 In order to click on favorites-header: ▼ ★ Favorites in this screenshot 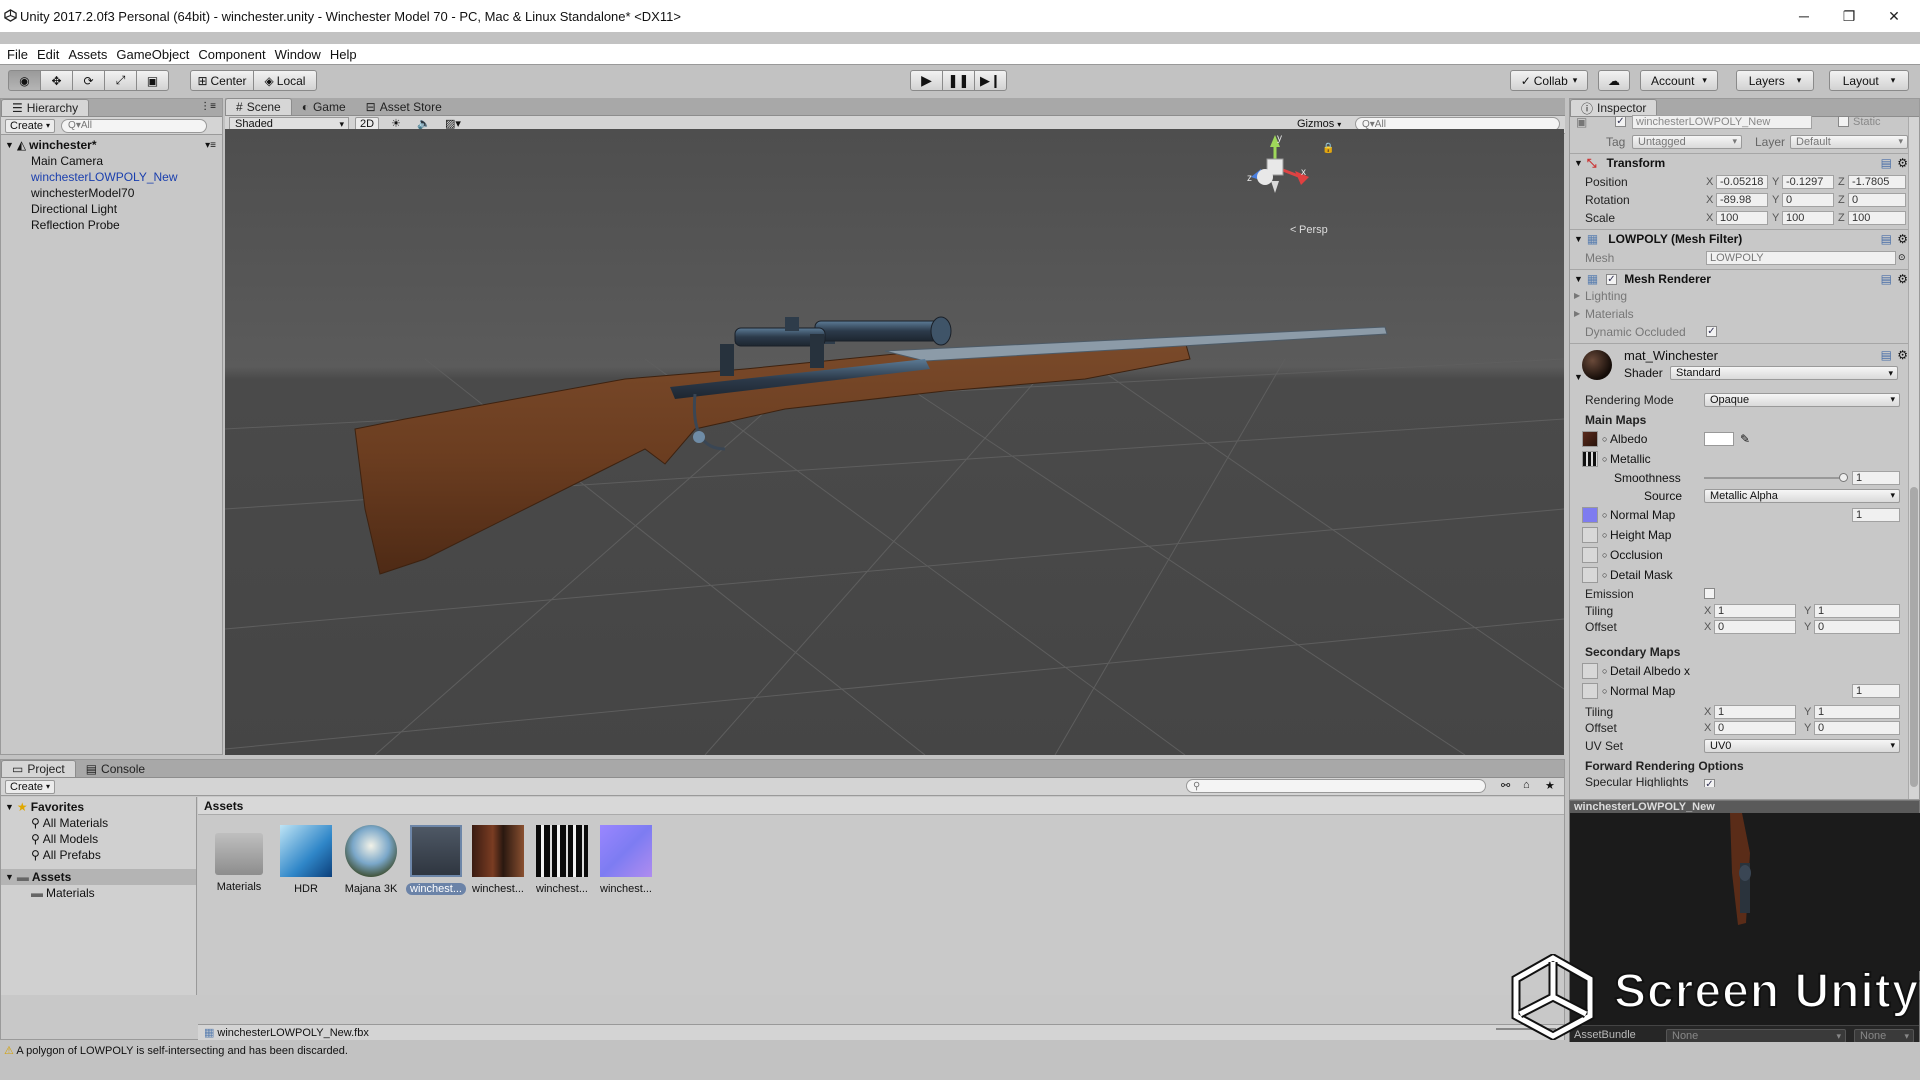, I will do `click(98, 807)`.